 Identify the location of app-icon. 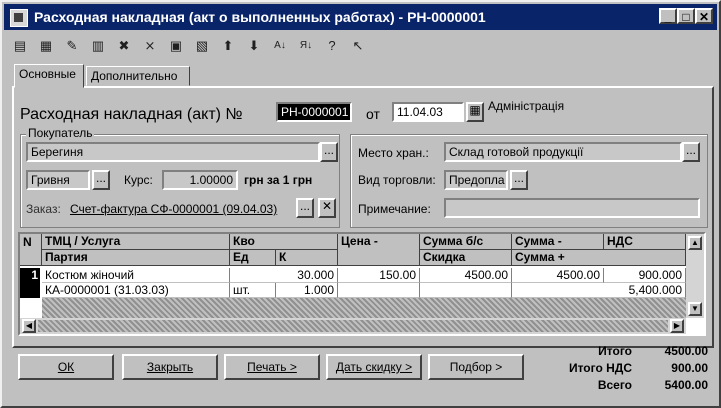
(19, 18).